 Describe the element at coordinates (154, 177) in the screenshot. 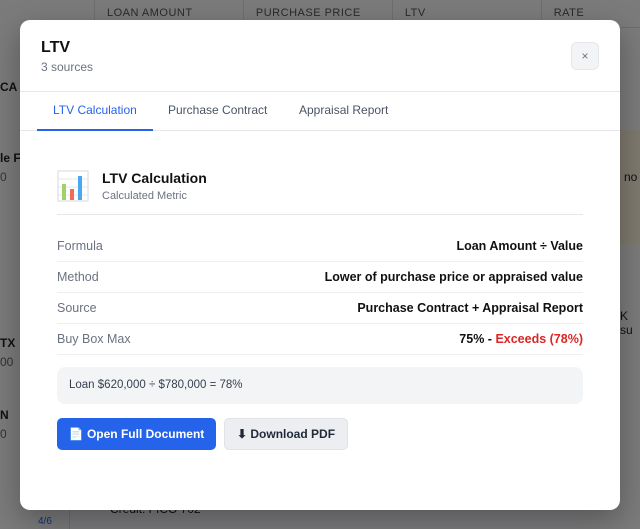

I see `card-title: LTV Calculation` at that location.